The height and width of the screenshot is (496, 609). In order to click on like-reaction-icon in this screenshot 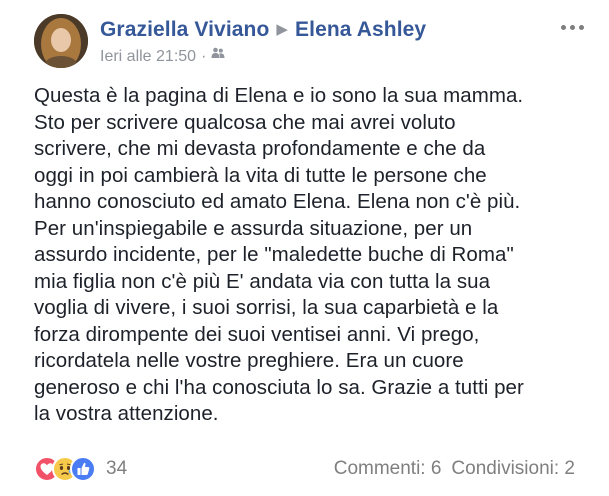, I will do `click(83, 469)`.